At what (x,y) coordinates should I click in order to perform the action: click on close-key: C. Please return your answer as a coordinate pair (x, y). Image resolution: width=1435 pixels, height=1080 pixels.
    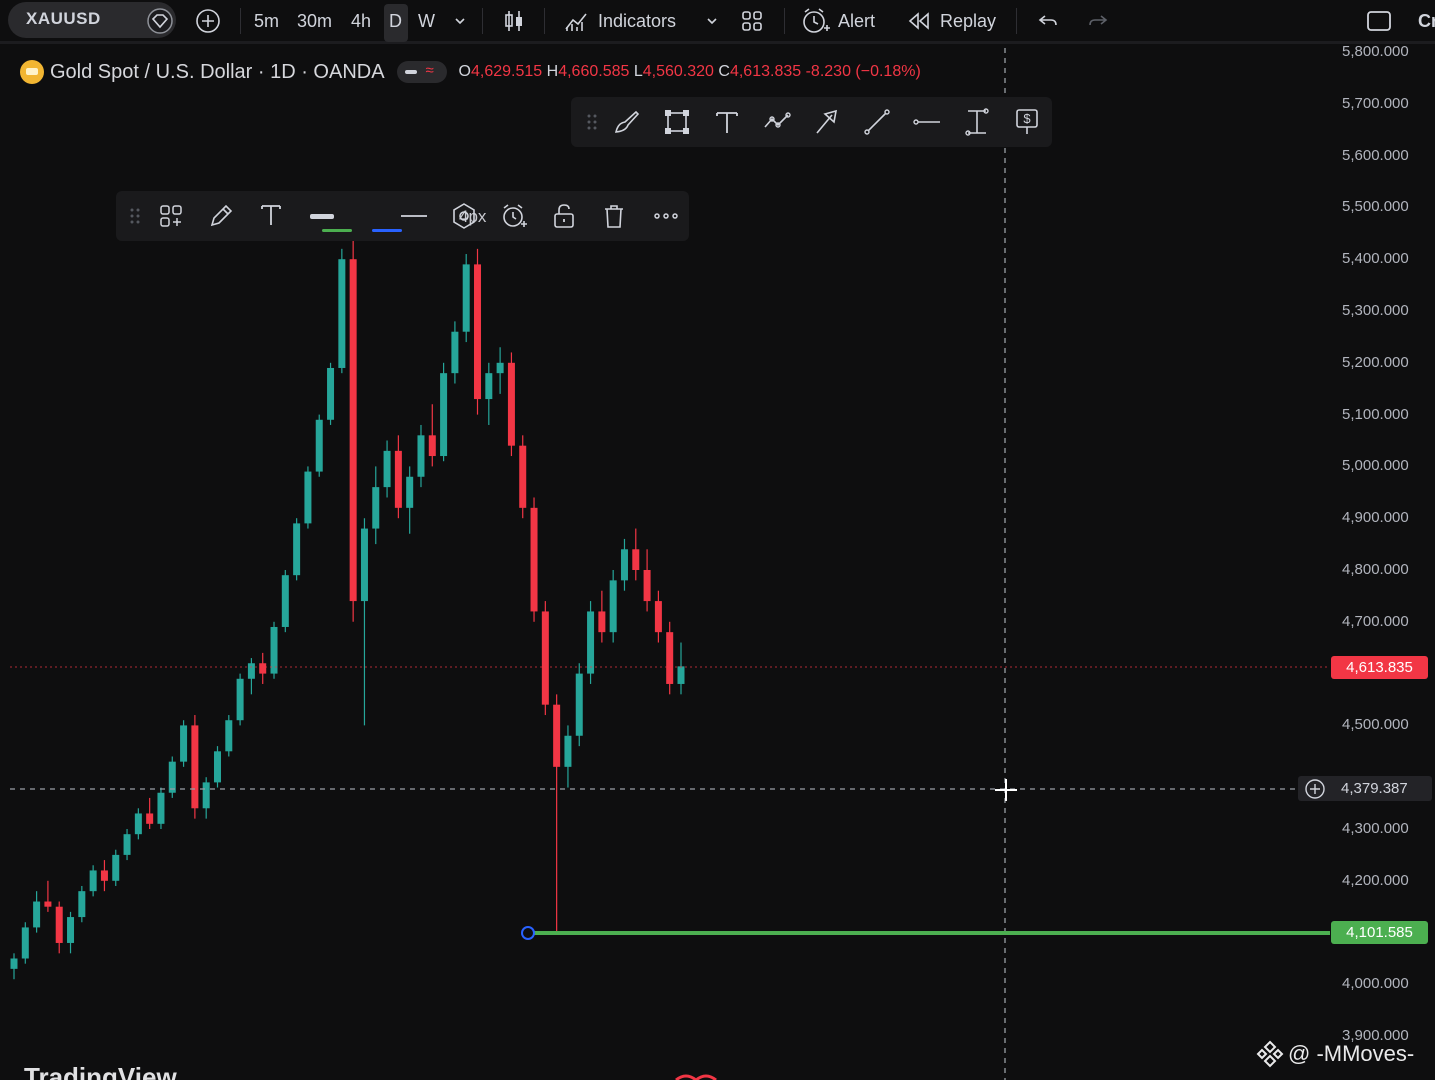
    Looking at the image, I should click on (724, 71).